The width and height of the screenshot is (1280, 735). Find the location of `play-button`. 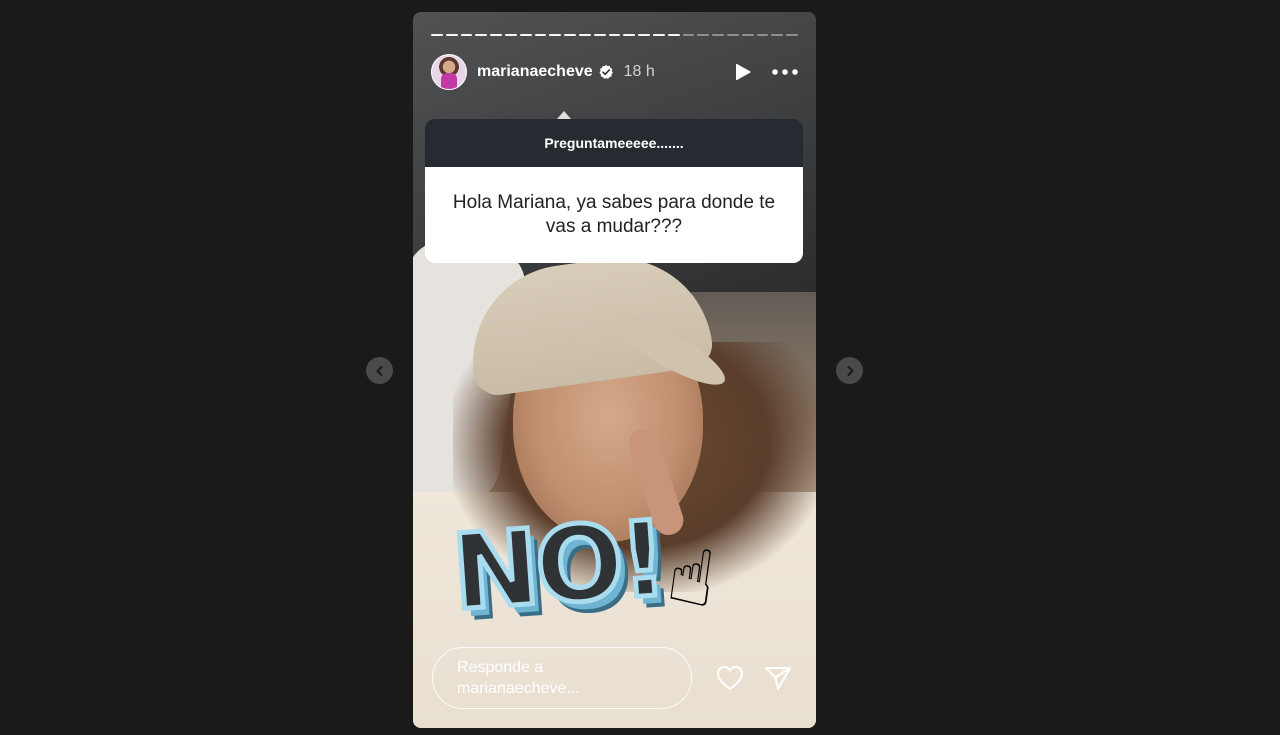

play-button is located at coordinates (743, 72).